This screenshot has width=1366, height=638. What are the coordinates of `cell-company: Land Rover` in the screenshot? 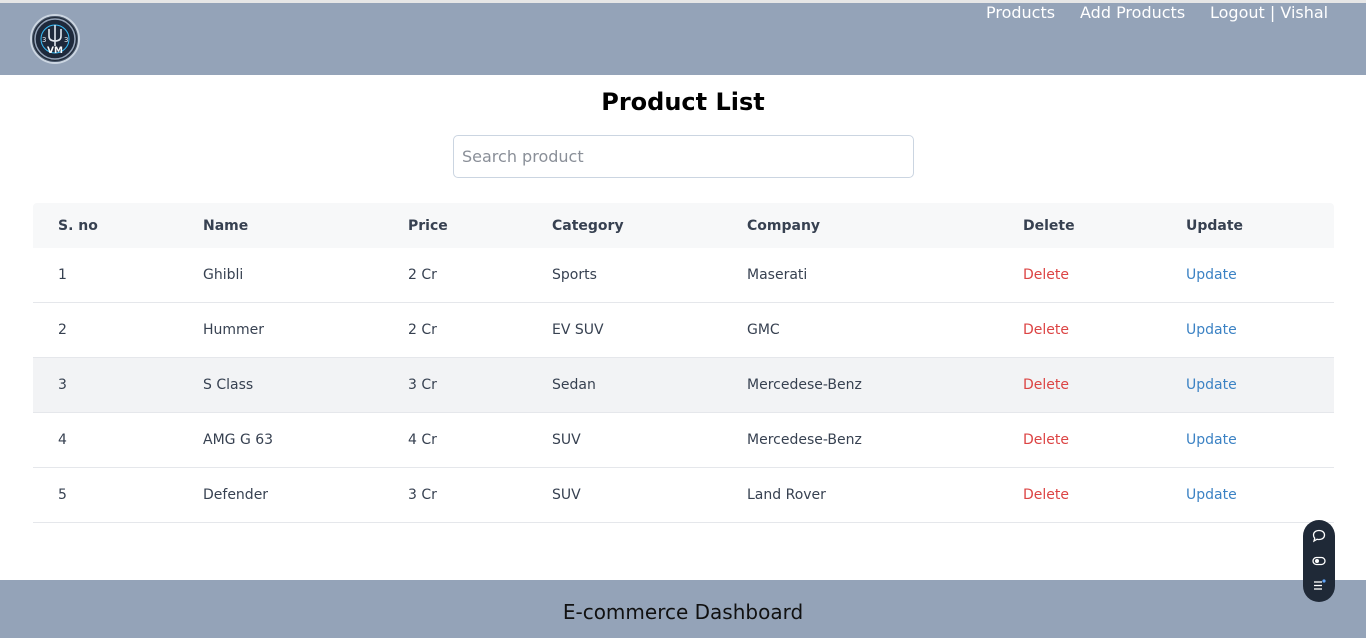 It's located at (786, 495).